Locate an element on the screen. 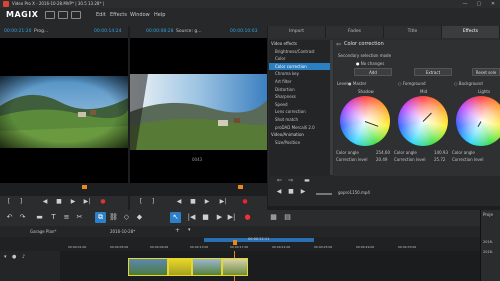  group-tool-icon: ◇ is located at coordinates (126, 217).